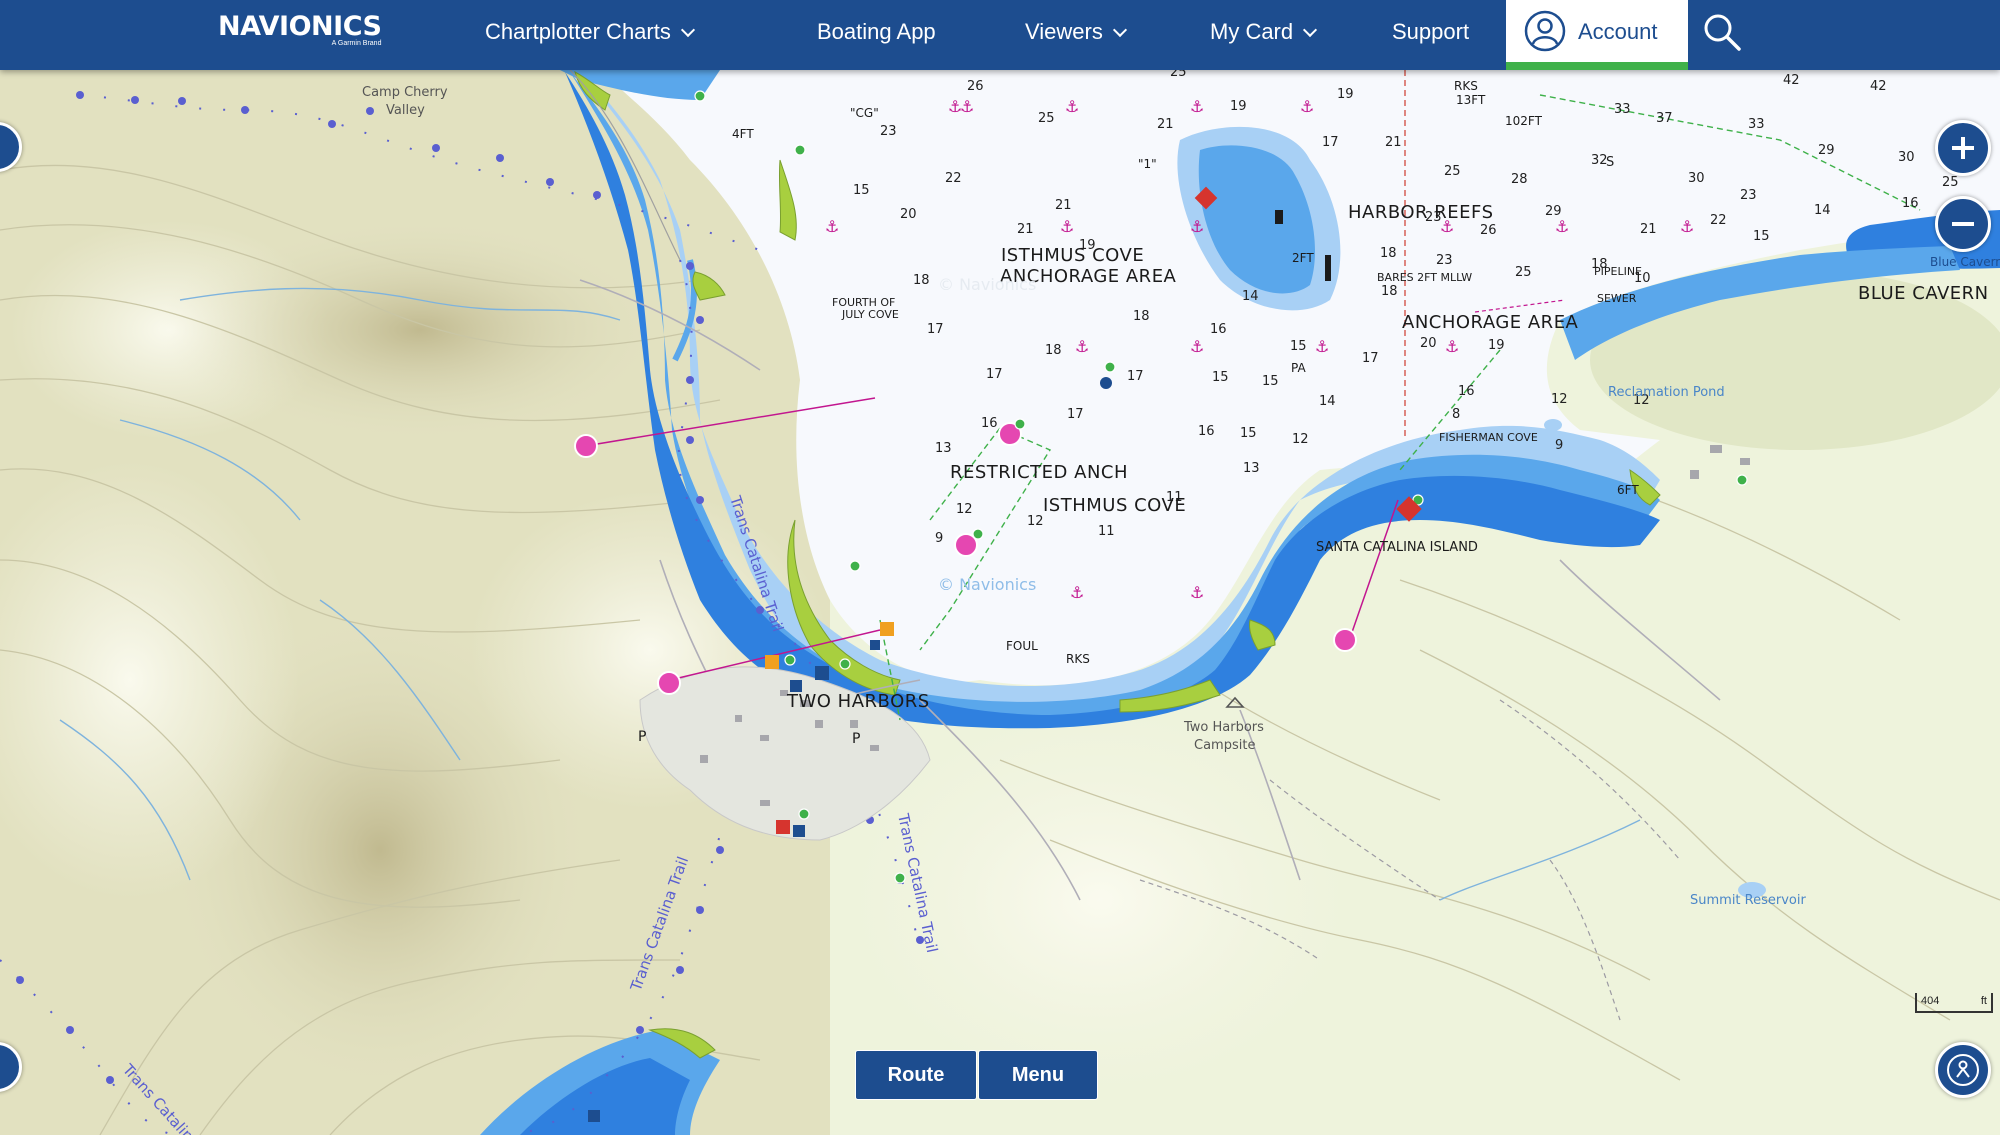  Describe the element at coordinates (420, 330) in the screenshot. I see `hill-relief-shadow` at that location.